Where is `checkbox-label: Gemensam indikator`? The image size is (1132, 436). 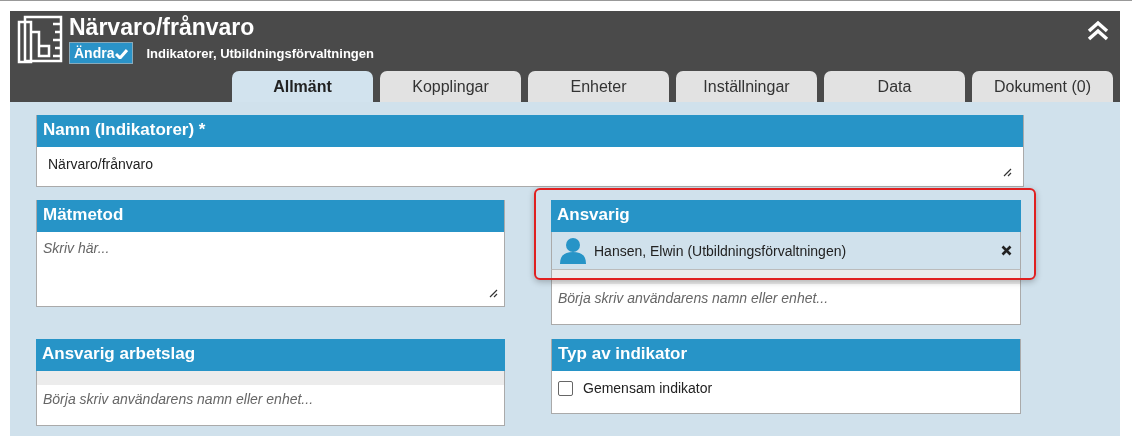
checkbox-label: Gemensam indikator is located at coordinates (648, 388).